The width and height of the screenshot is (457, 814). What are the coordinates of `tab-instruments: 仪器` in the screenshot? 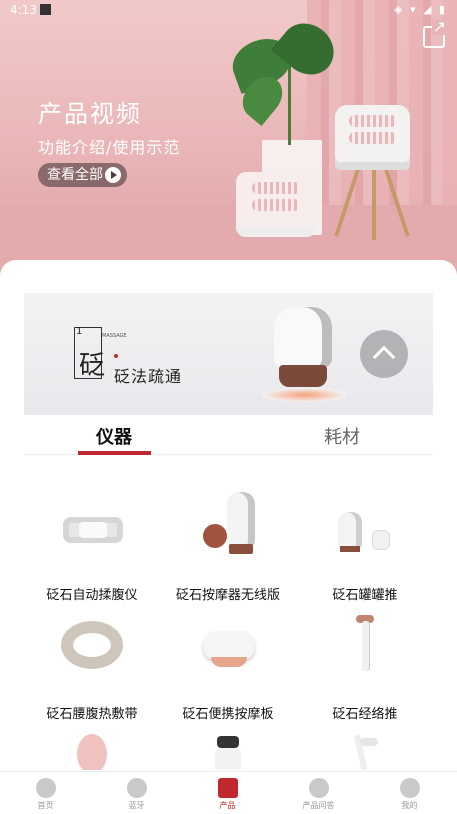 It's located at (114, 436).